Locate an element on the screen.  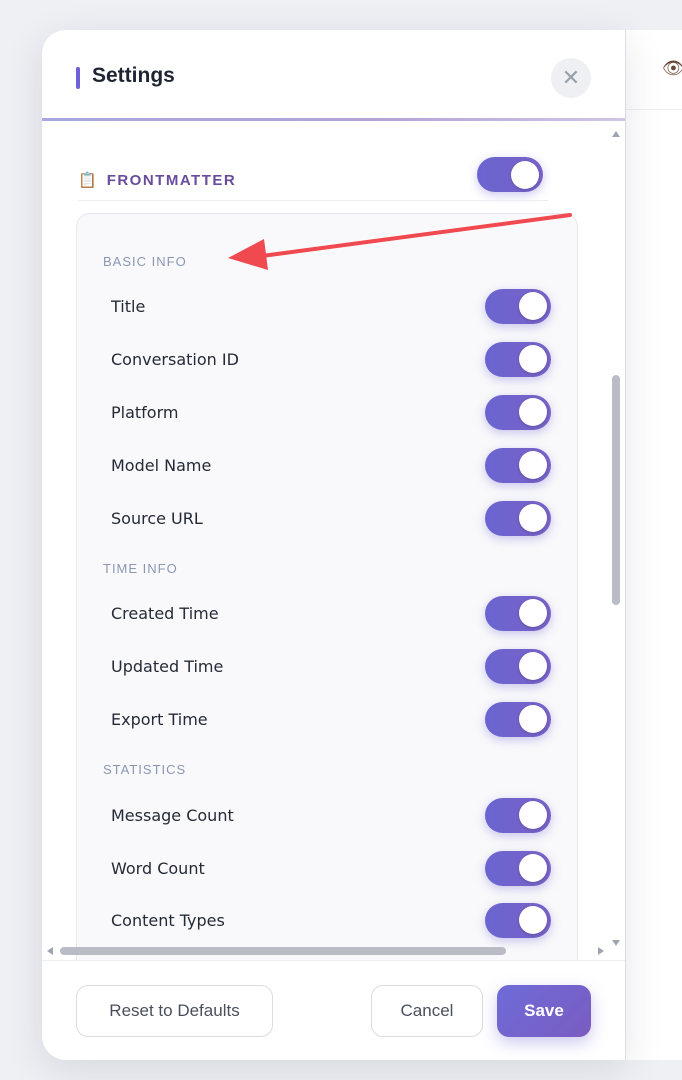
scroll-left-icon is located at coordinates (50, 951).